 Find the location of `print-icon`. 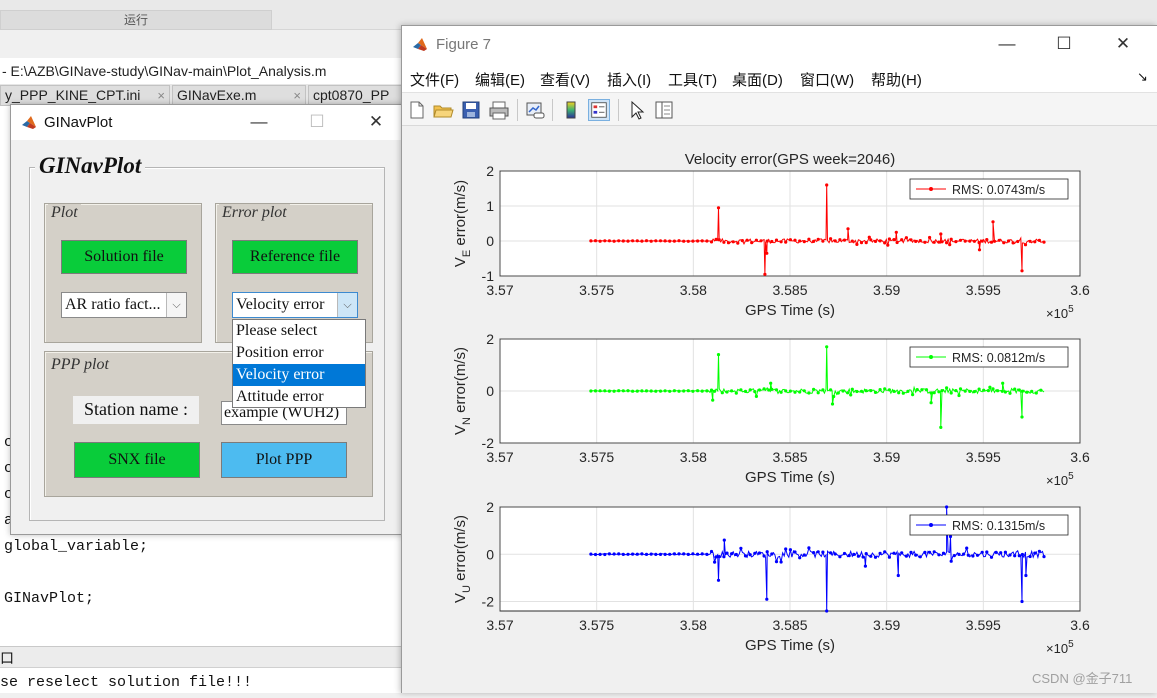

print-icon is located at coordinates (499, 110).